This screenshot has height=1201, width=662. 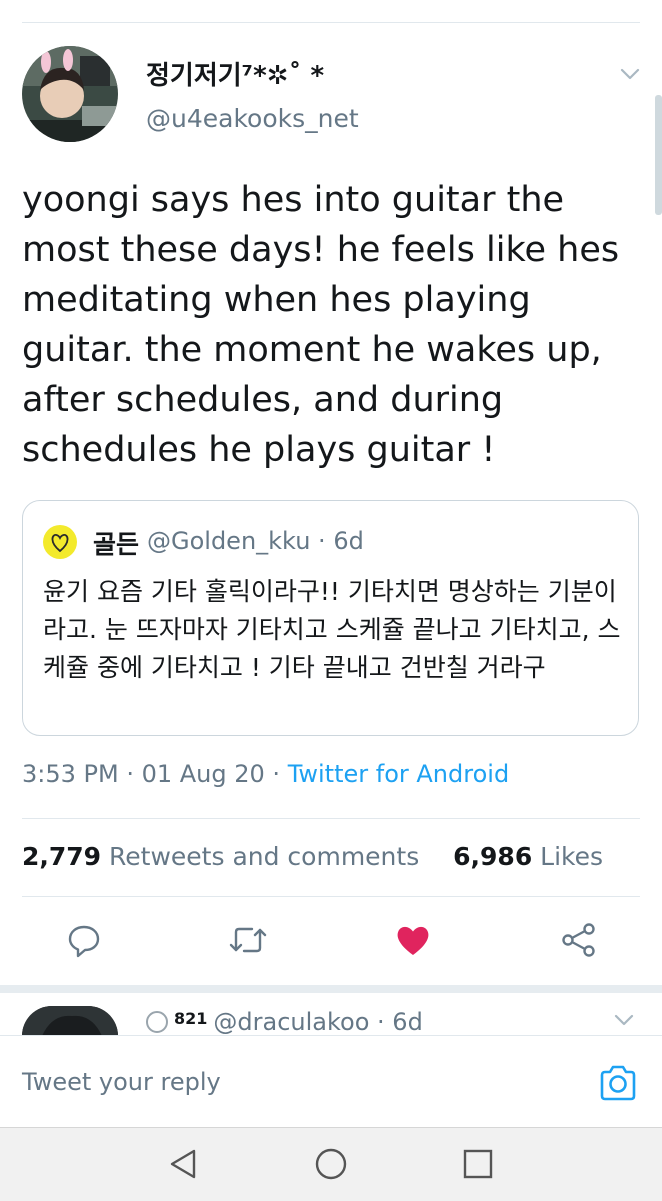 I want to click on quoted-author-meta: @Golden_kku · 6d, so click(x=255, y=541).